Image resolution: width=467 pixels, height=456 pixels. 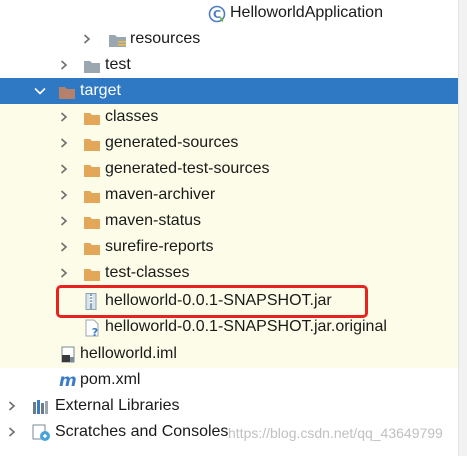 What do you see at coordinates (110, 379) in the screenshot?
I see `tree-node-label: pom.xml` at bounding box center [110, 379].